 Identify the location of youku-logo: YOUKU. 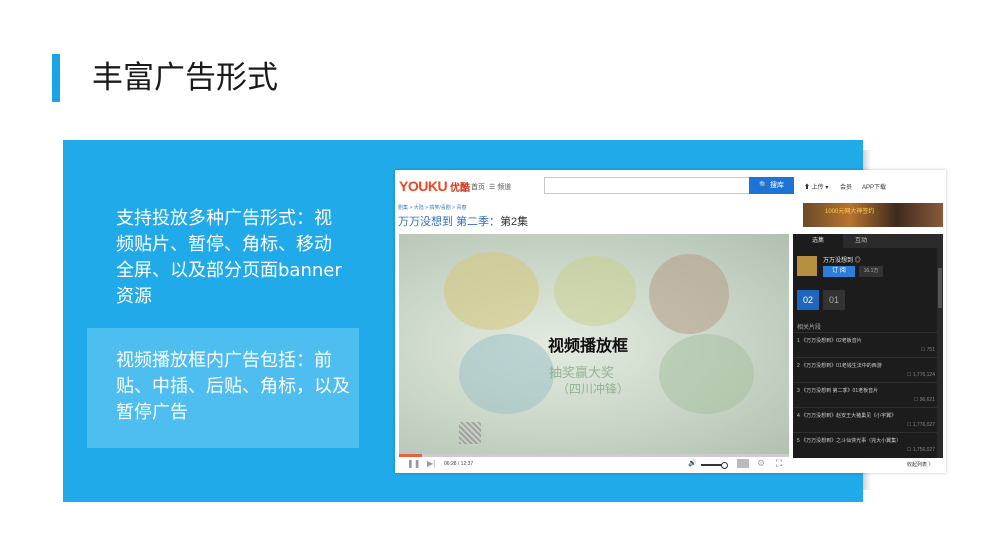
(423, 186).